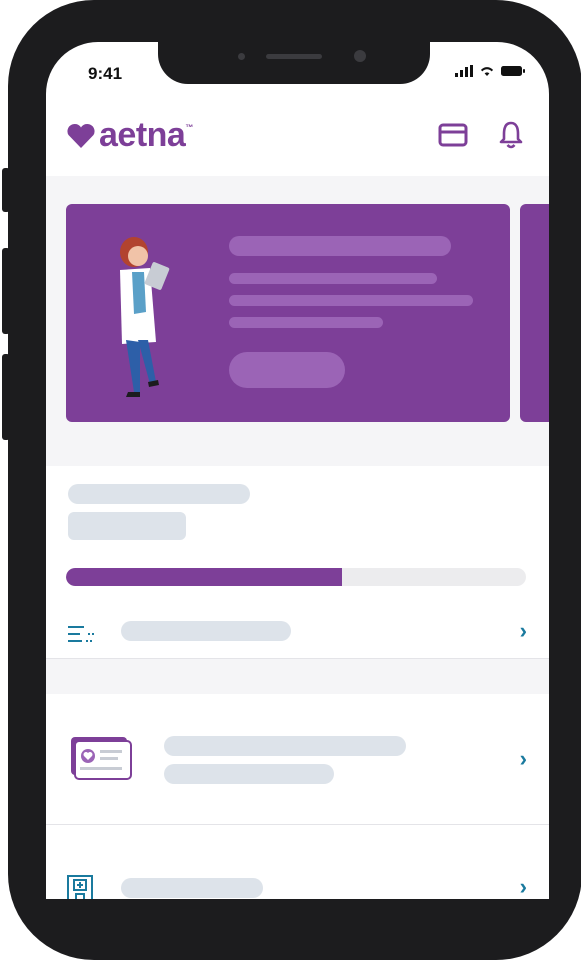 This screenshot has height=960, width=581. Describe the element at coordinates (159, 494) in the screenshot. I see `summary-title-placeholder` at that location.